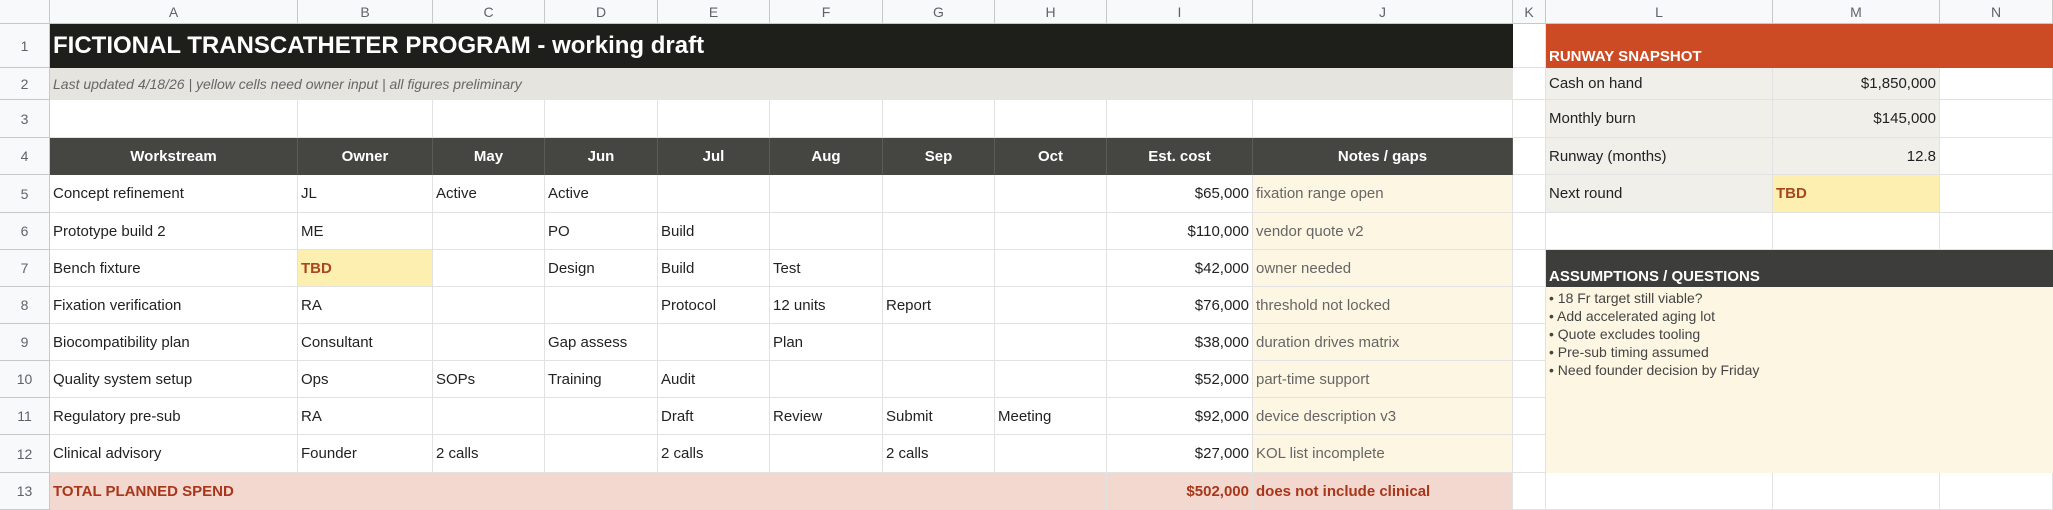  What do you see at coordinates (365, 194) in the screenshot?
I see `table-cell: JL` at bounding box center [365, 194].